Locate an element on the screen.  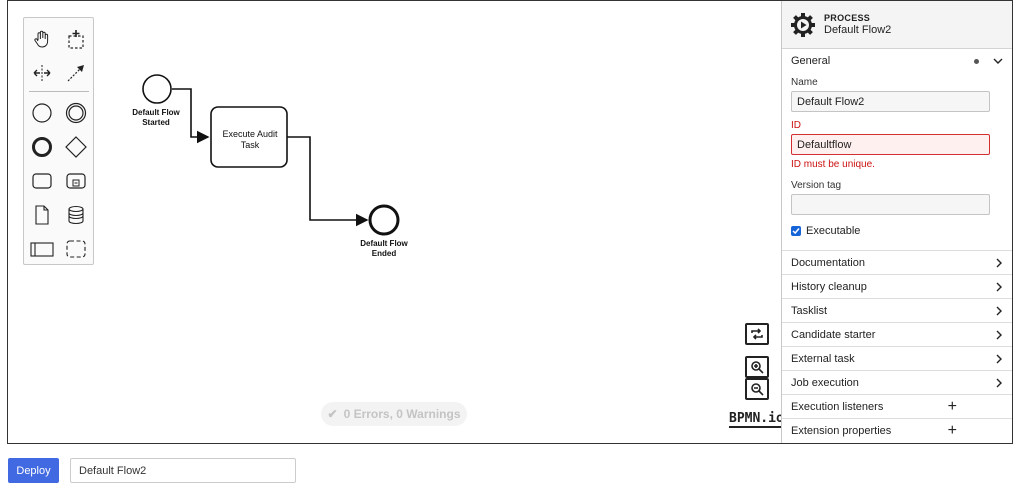
start-event-label: Default Flow Started is located at coordinates (156, 117).